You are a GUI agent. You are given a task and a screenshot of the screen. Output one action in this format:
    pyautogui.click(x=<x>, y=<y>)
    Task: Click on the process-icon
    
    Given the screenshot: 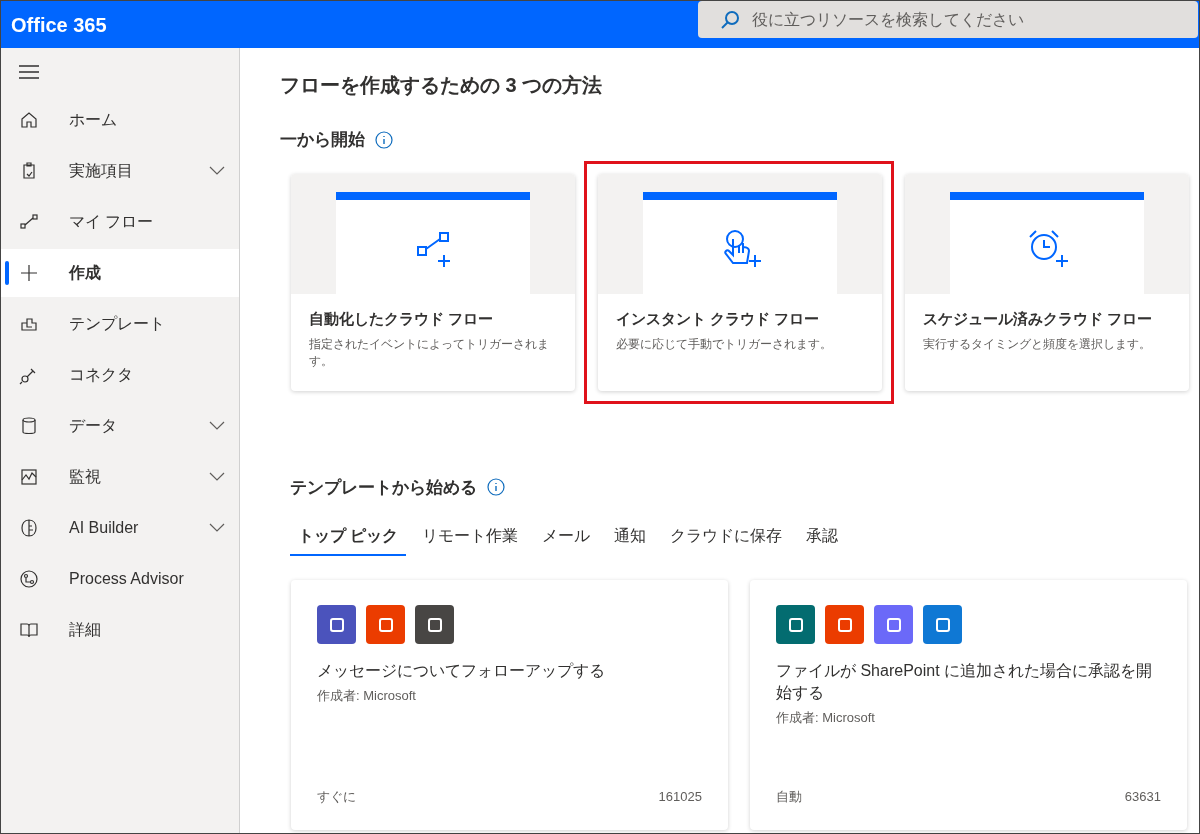 What is the action you would take?
    pyautogui.click(x=29, y=579)
    